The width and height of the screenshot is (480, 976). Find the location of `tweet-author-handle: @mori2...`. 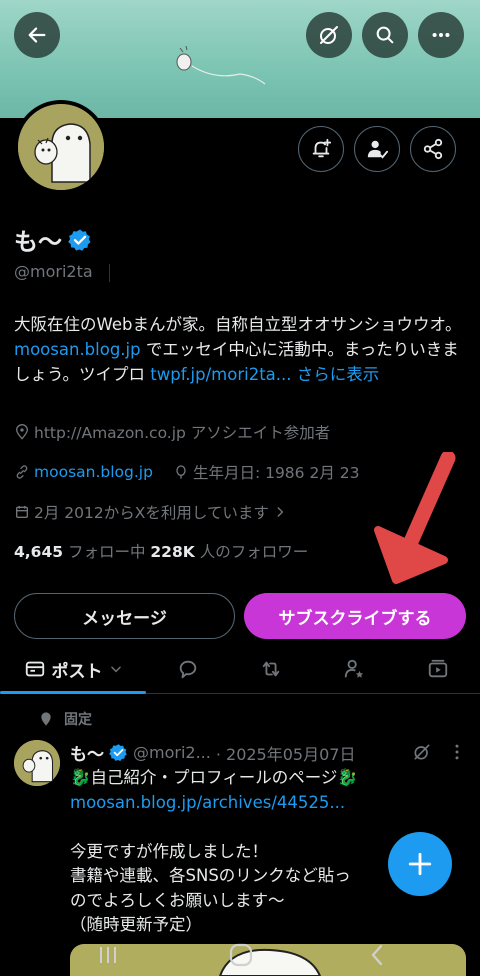

tweet-author-handle: @mori2... is located at coordinates (172, 752).